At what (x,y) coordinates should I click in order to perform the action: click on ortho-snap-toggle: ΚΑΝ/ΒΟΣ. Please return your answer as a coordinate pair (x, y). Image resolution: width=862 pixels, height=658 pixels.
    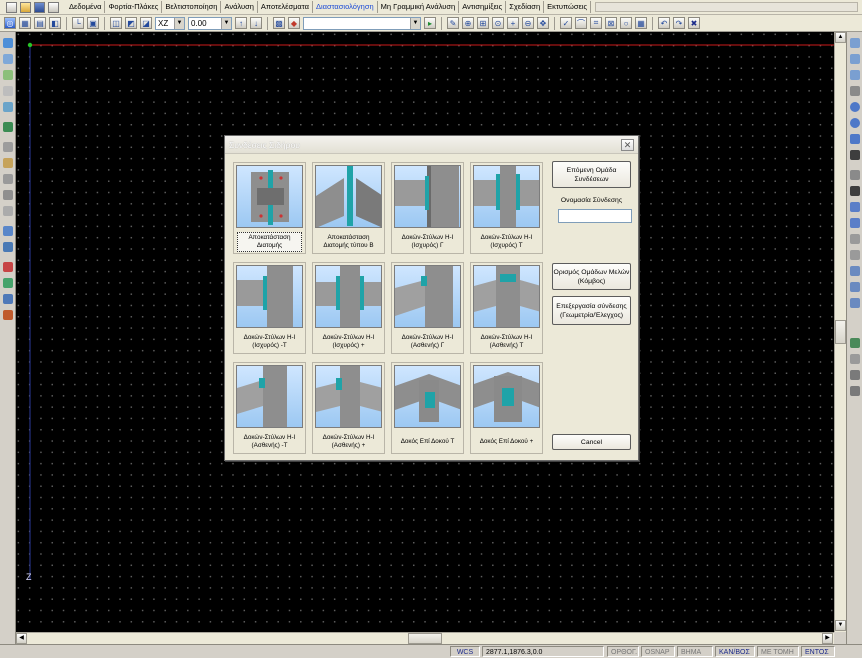
    Looking at the image, I should click on (735, 651).